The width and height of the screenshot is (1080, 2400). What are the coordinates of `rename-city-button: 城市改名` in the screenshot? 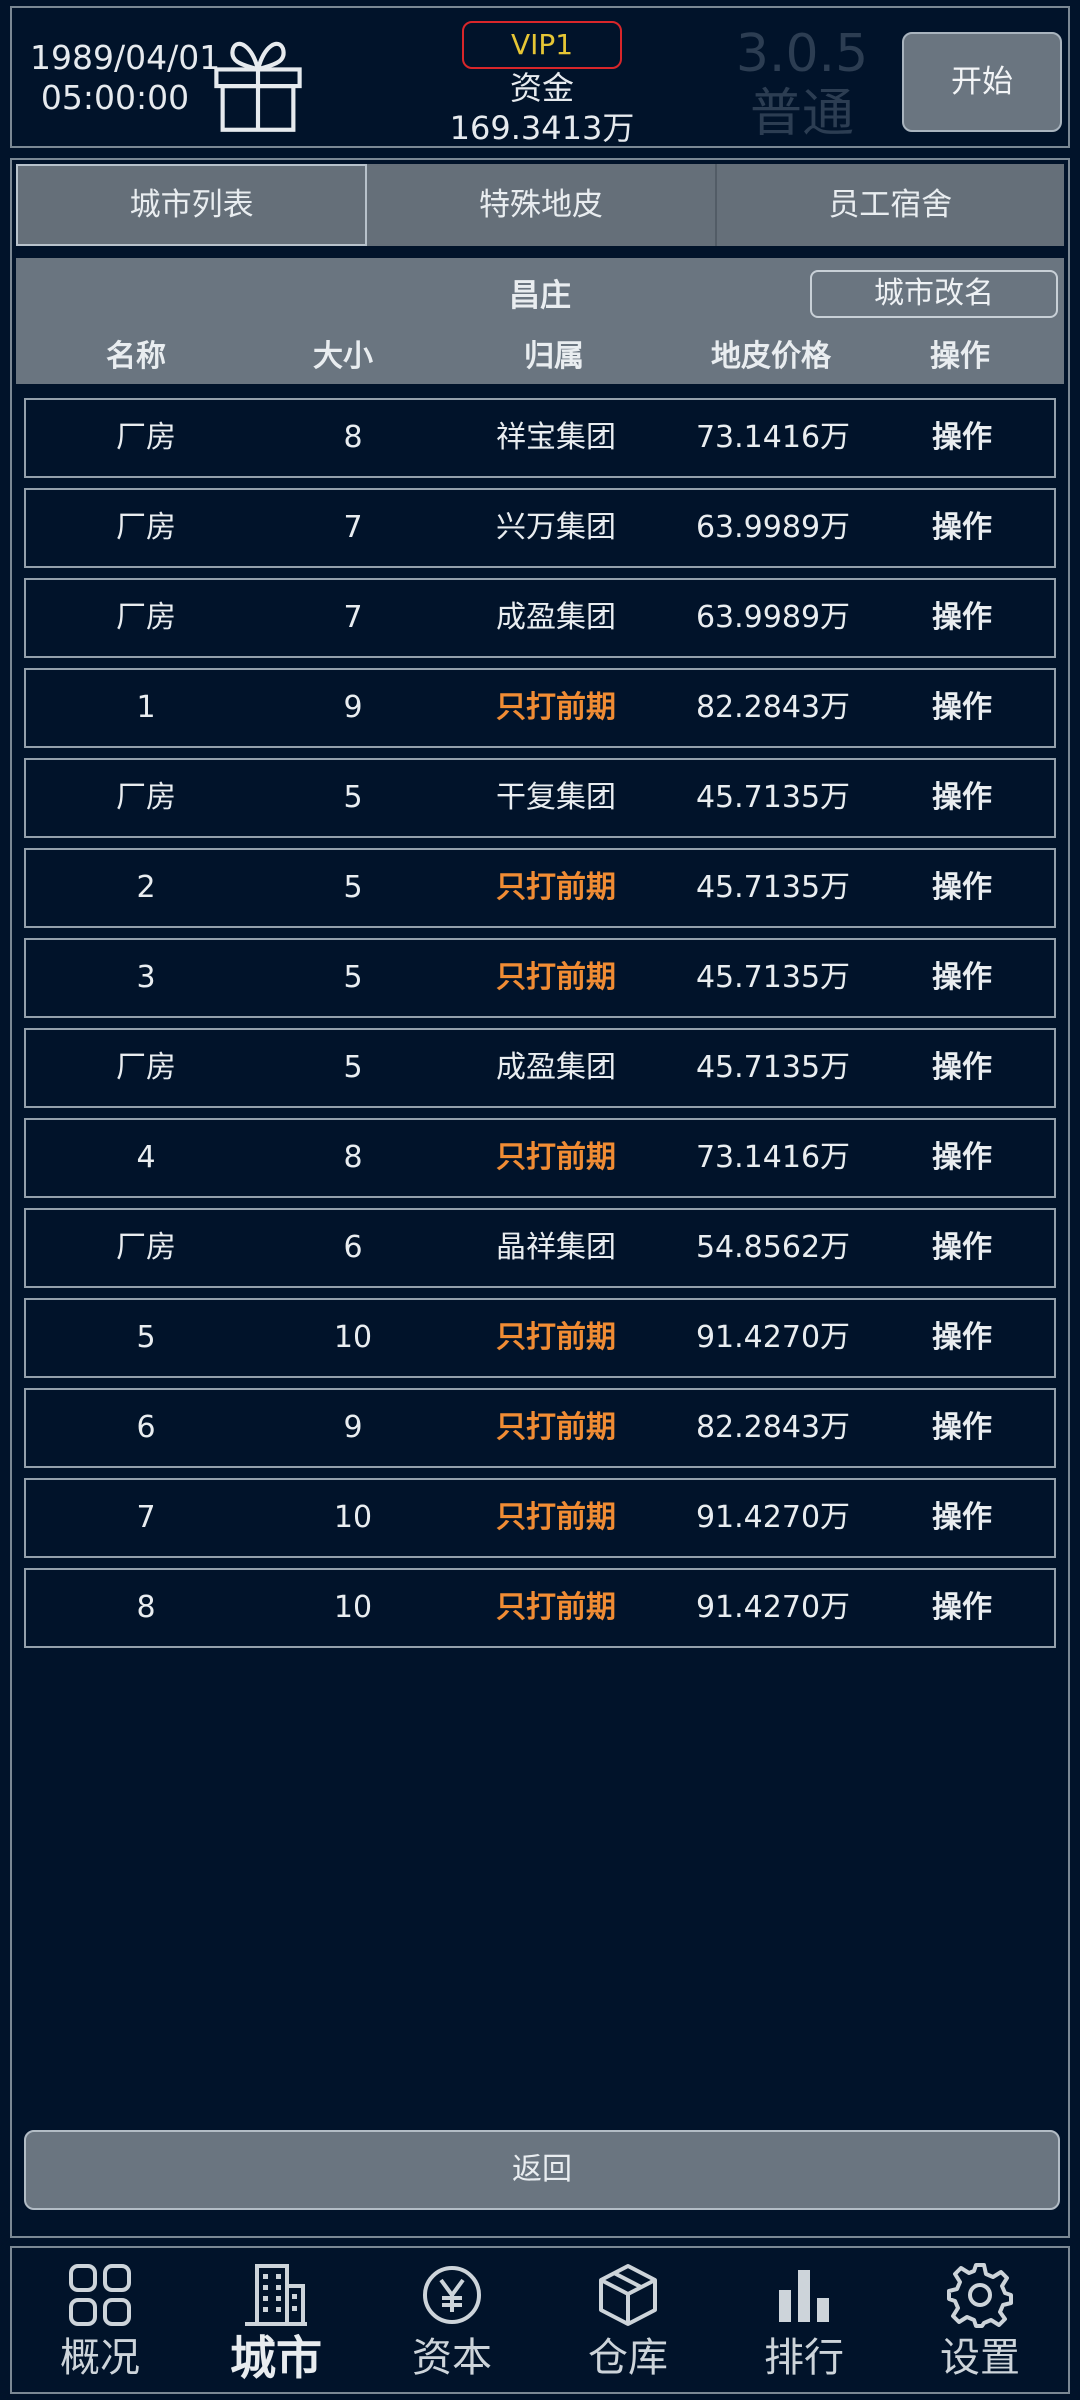 It's located at (934, 294).